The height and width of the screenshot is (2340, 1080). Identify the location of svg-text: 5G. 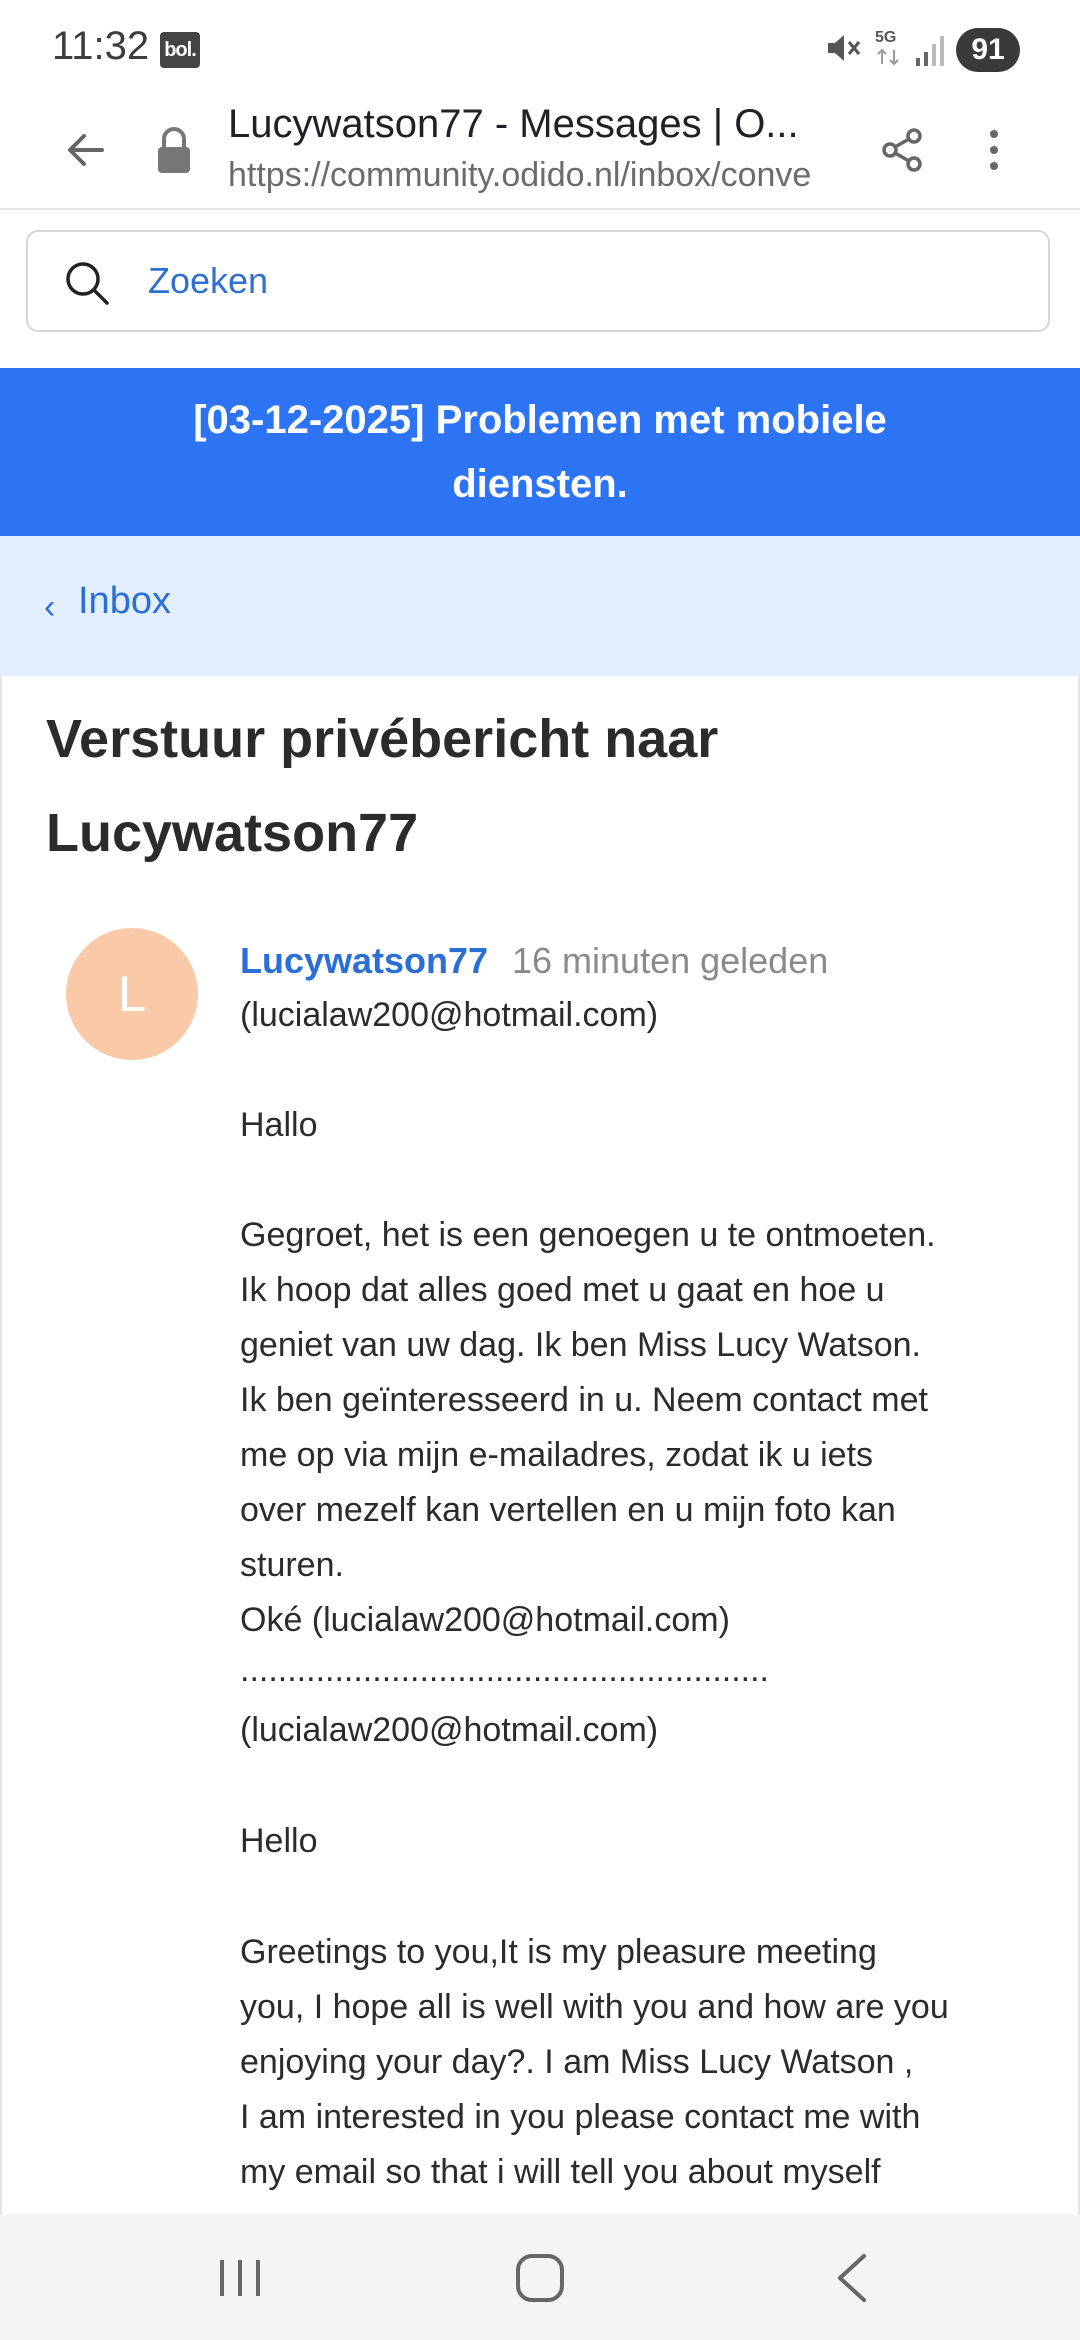
(885, 37).